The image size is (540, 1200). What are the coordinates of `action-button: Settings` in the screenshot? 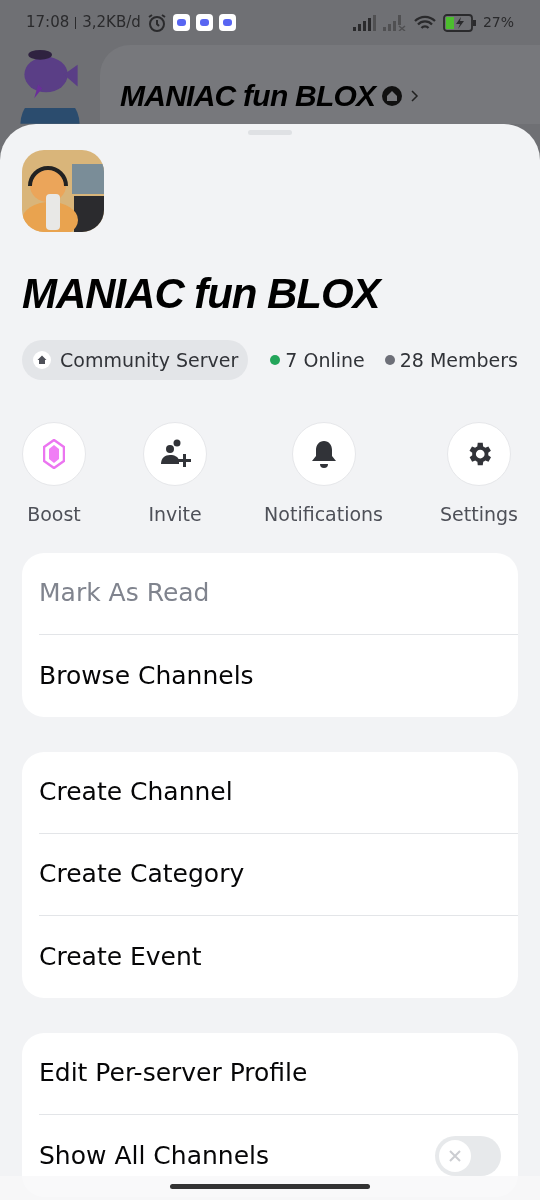 It's located at (479, 475).